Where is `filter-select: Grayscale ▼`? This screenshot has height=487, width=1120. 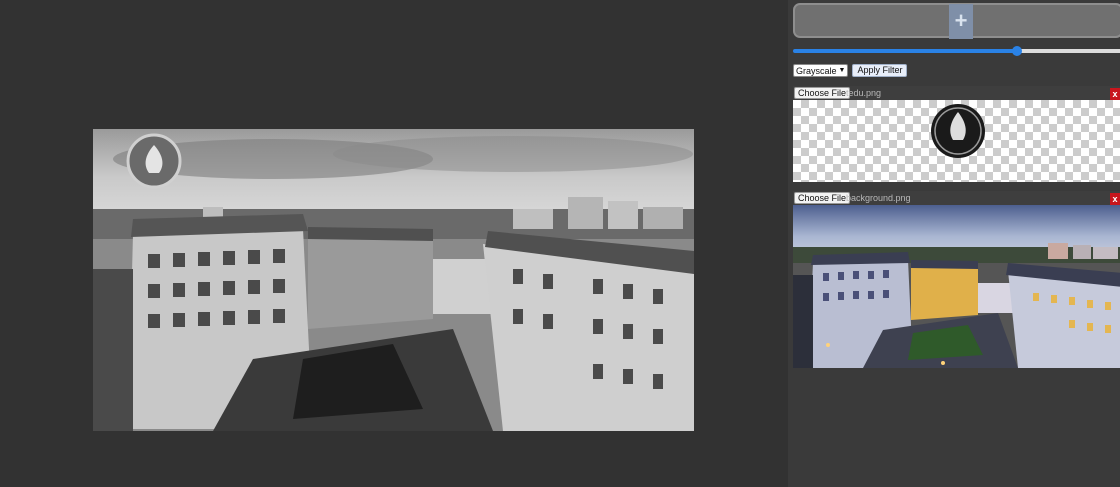 filter-select: Grayscale ▼ is located at coordinates (821, 70).